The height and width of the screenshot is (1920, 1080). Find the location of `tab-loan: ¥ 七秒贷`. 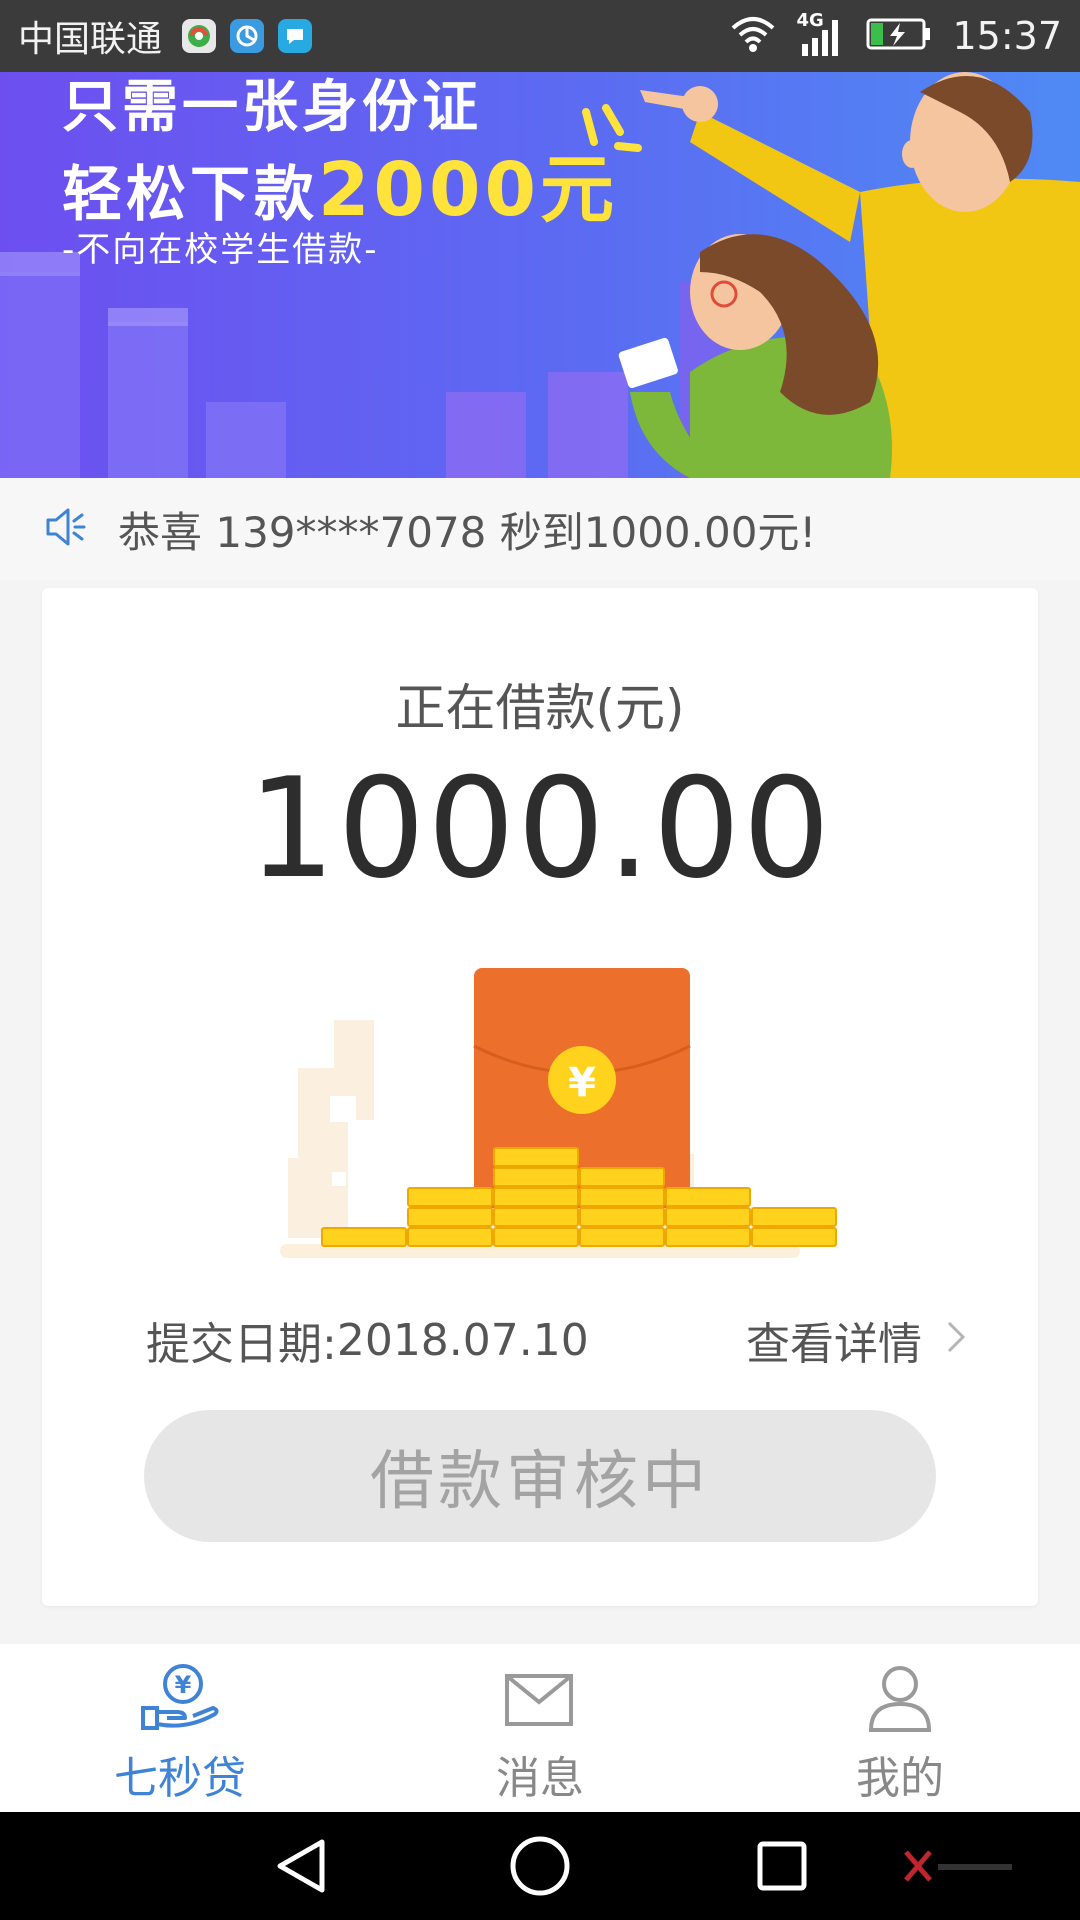

tab-loan: ¥ 七秒贷 is located at coordinates (180, 1728).